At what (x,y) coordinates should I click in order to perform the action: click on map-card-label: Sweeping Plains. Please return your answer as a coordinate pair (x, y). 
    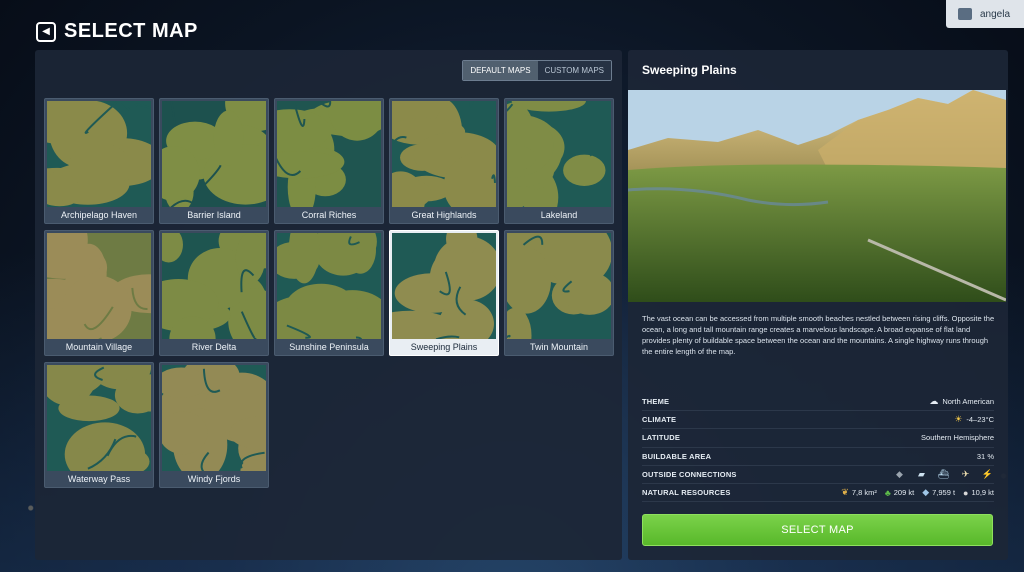
    Looking at the image, I should click on (444, 347).